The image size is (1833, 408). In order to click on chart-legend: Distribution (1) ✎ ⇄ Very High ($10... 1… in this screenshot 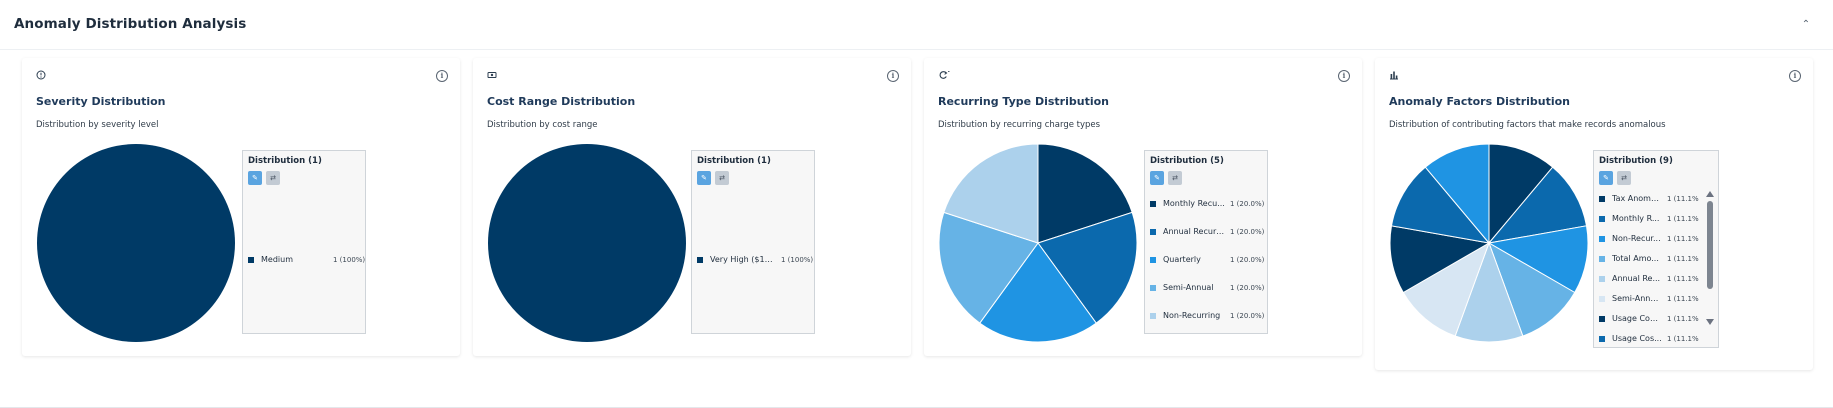, I will do `click(753, 242)`.